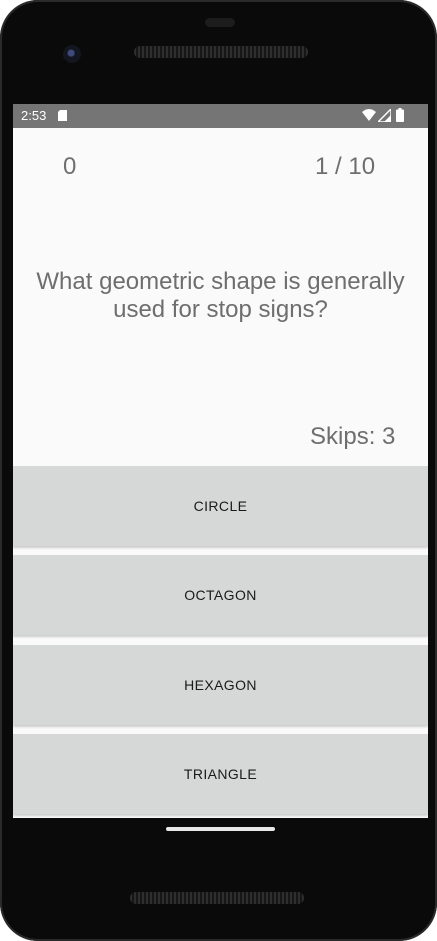 The image size is (437, 941). What do you see at coordinates (72, 54) in the screenshot?
I see `front-camera` at bounding box center [72, 54].